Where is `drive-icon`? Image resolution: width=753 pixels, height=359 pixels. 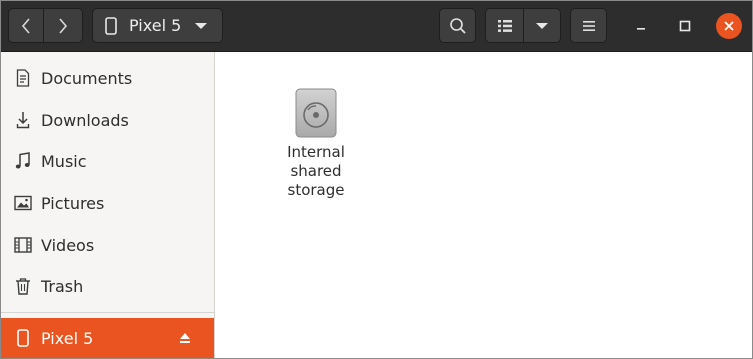
drive-icon is located at coordinates (316, 113).